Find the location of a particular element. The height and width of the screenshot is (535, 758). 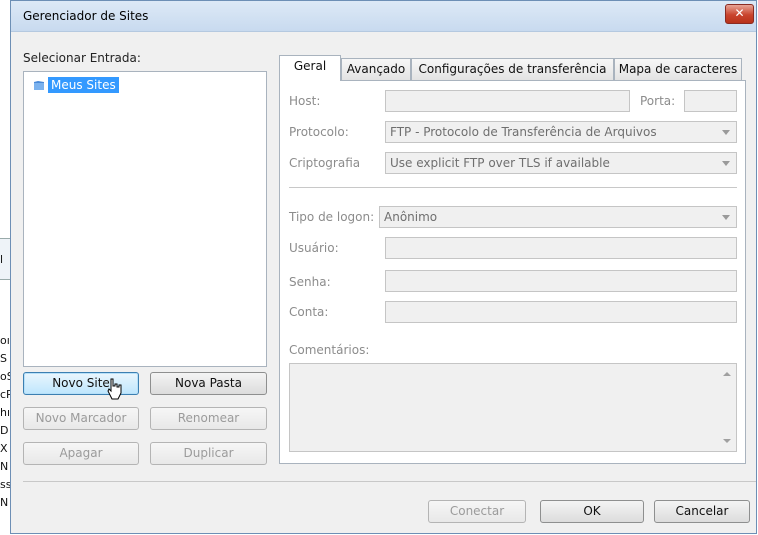

cancel-button: Cancelar is located at coordinates (702, 511).